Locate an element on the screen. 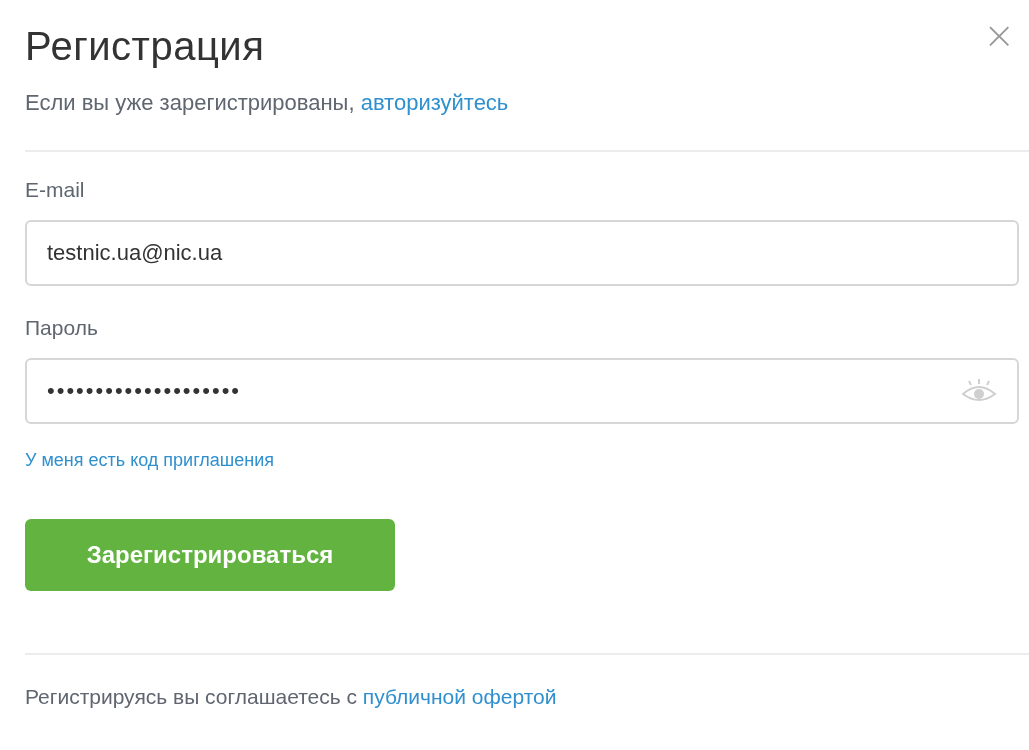 The image size is (1029, 750). close-button: × is located at coordinates (999, 35).